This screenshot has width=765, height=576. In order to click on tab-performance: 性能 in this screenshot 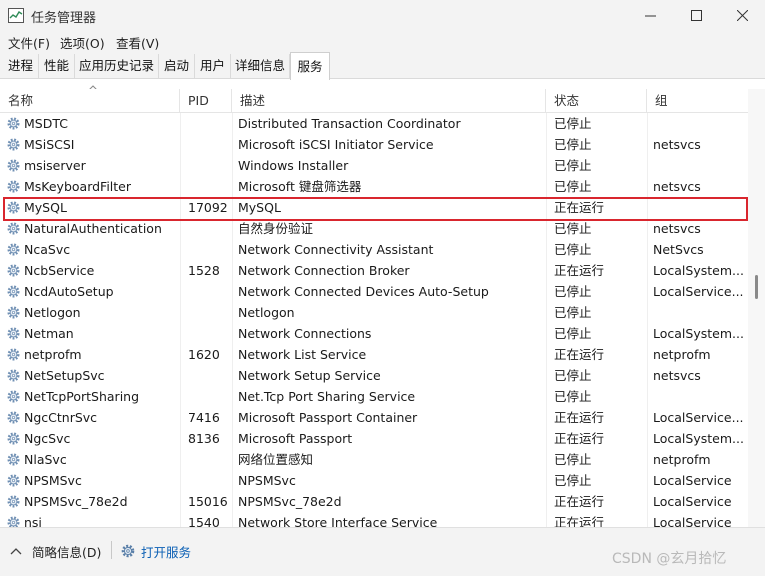, I will do `click(57, 66)`.